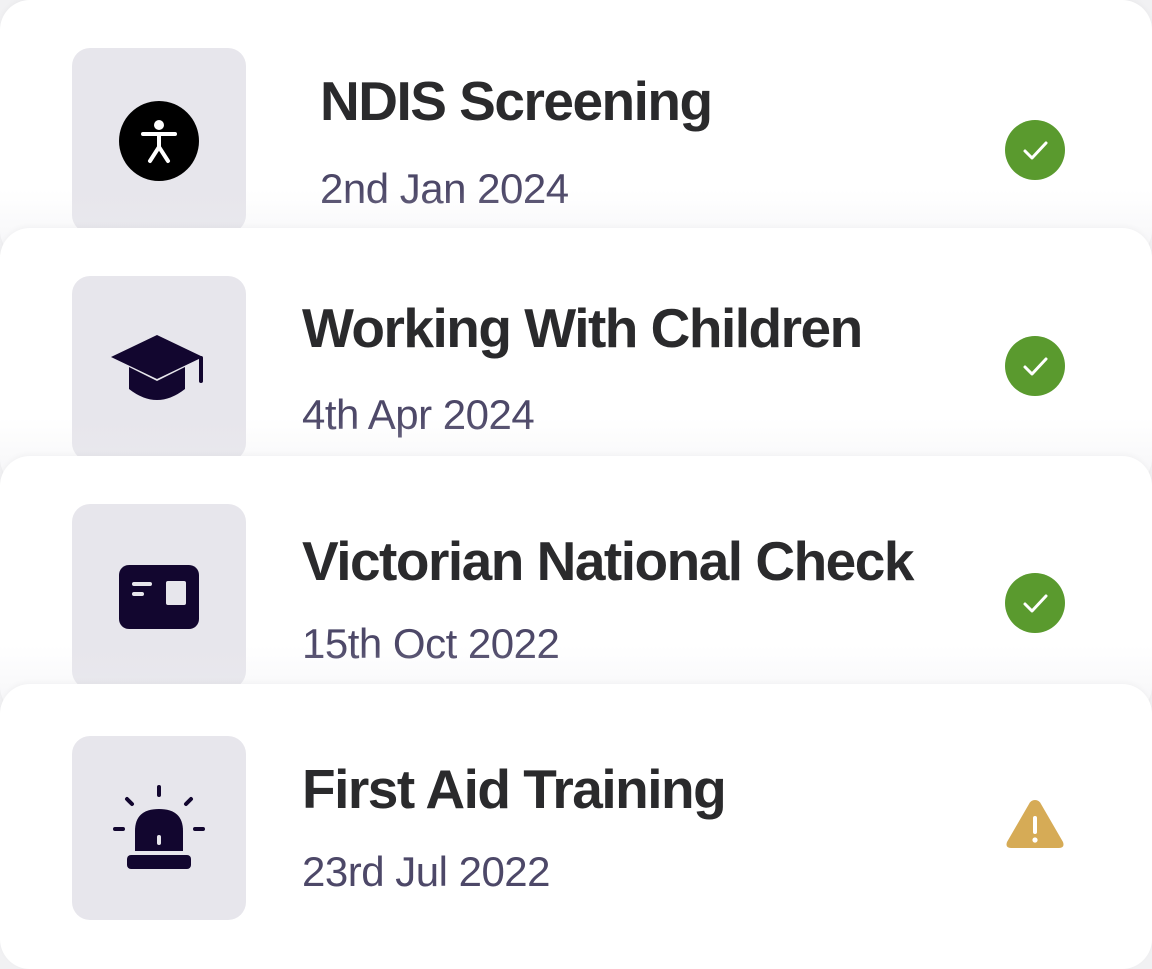  I want to click on graduation-cap-icon, so click(157, 367).